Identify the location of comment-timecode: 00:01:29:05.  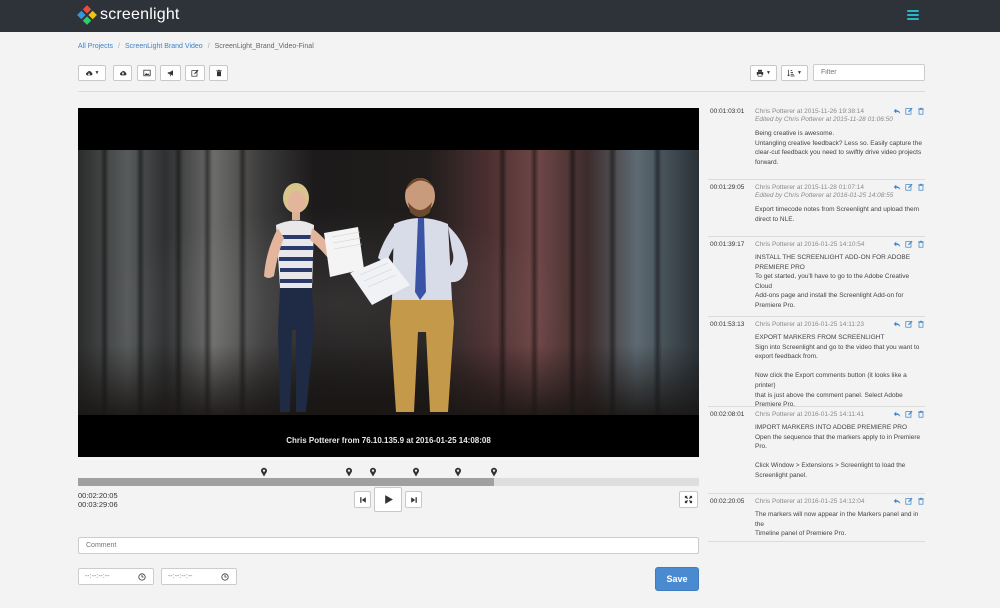
(727, 187).